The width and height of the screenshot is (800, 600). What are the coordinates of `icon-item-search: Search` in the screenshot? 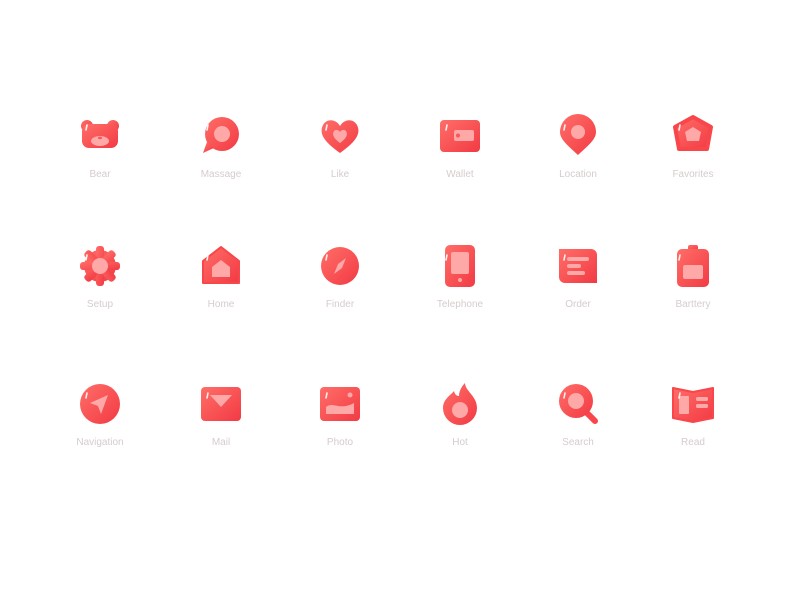 It's located at (578, 414).